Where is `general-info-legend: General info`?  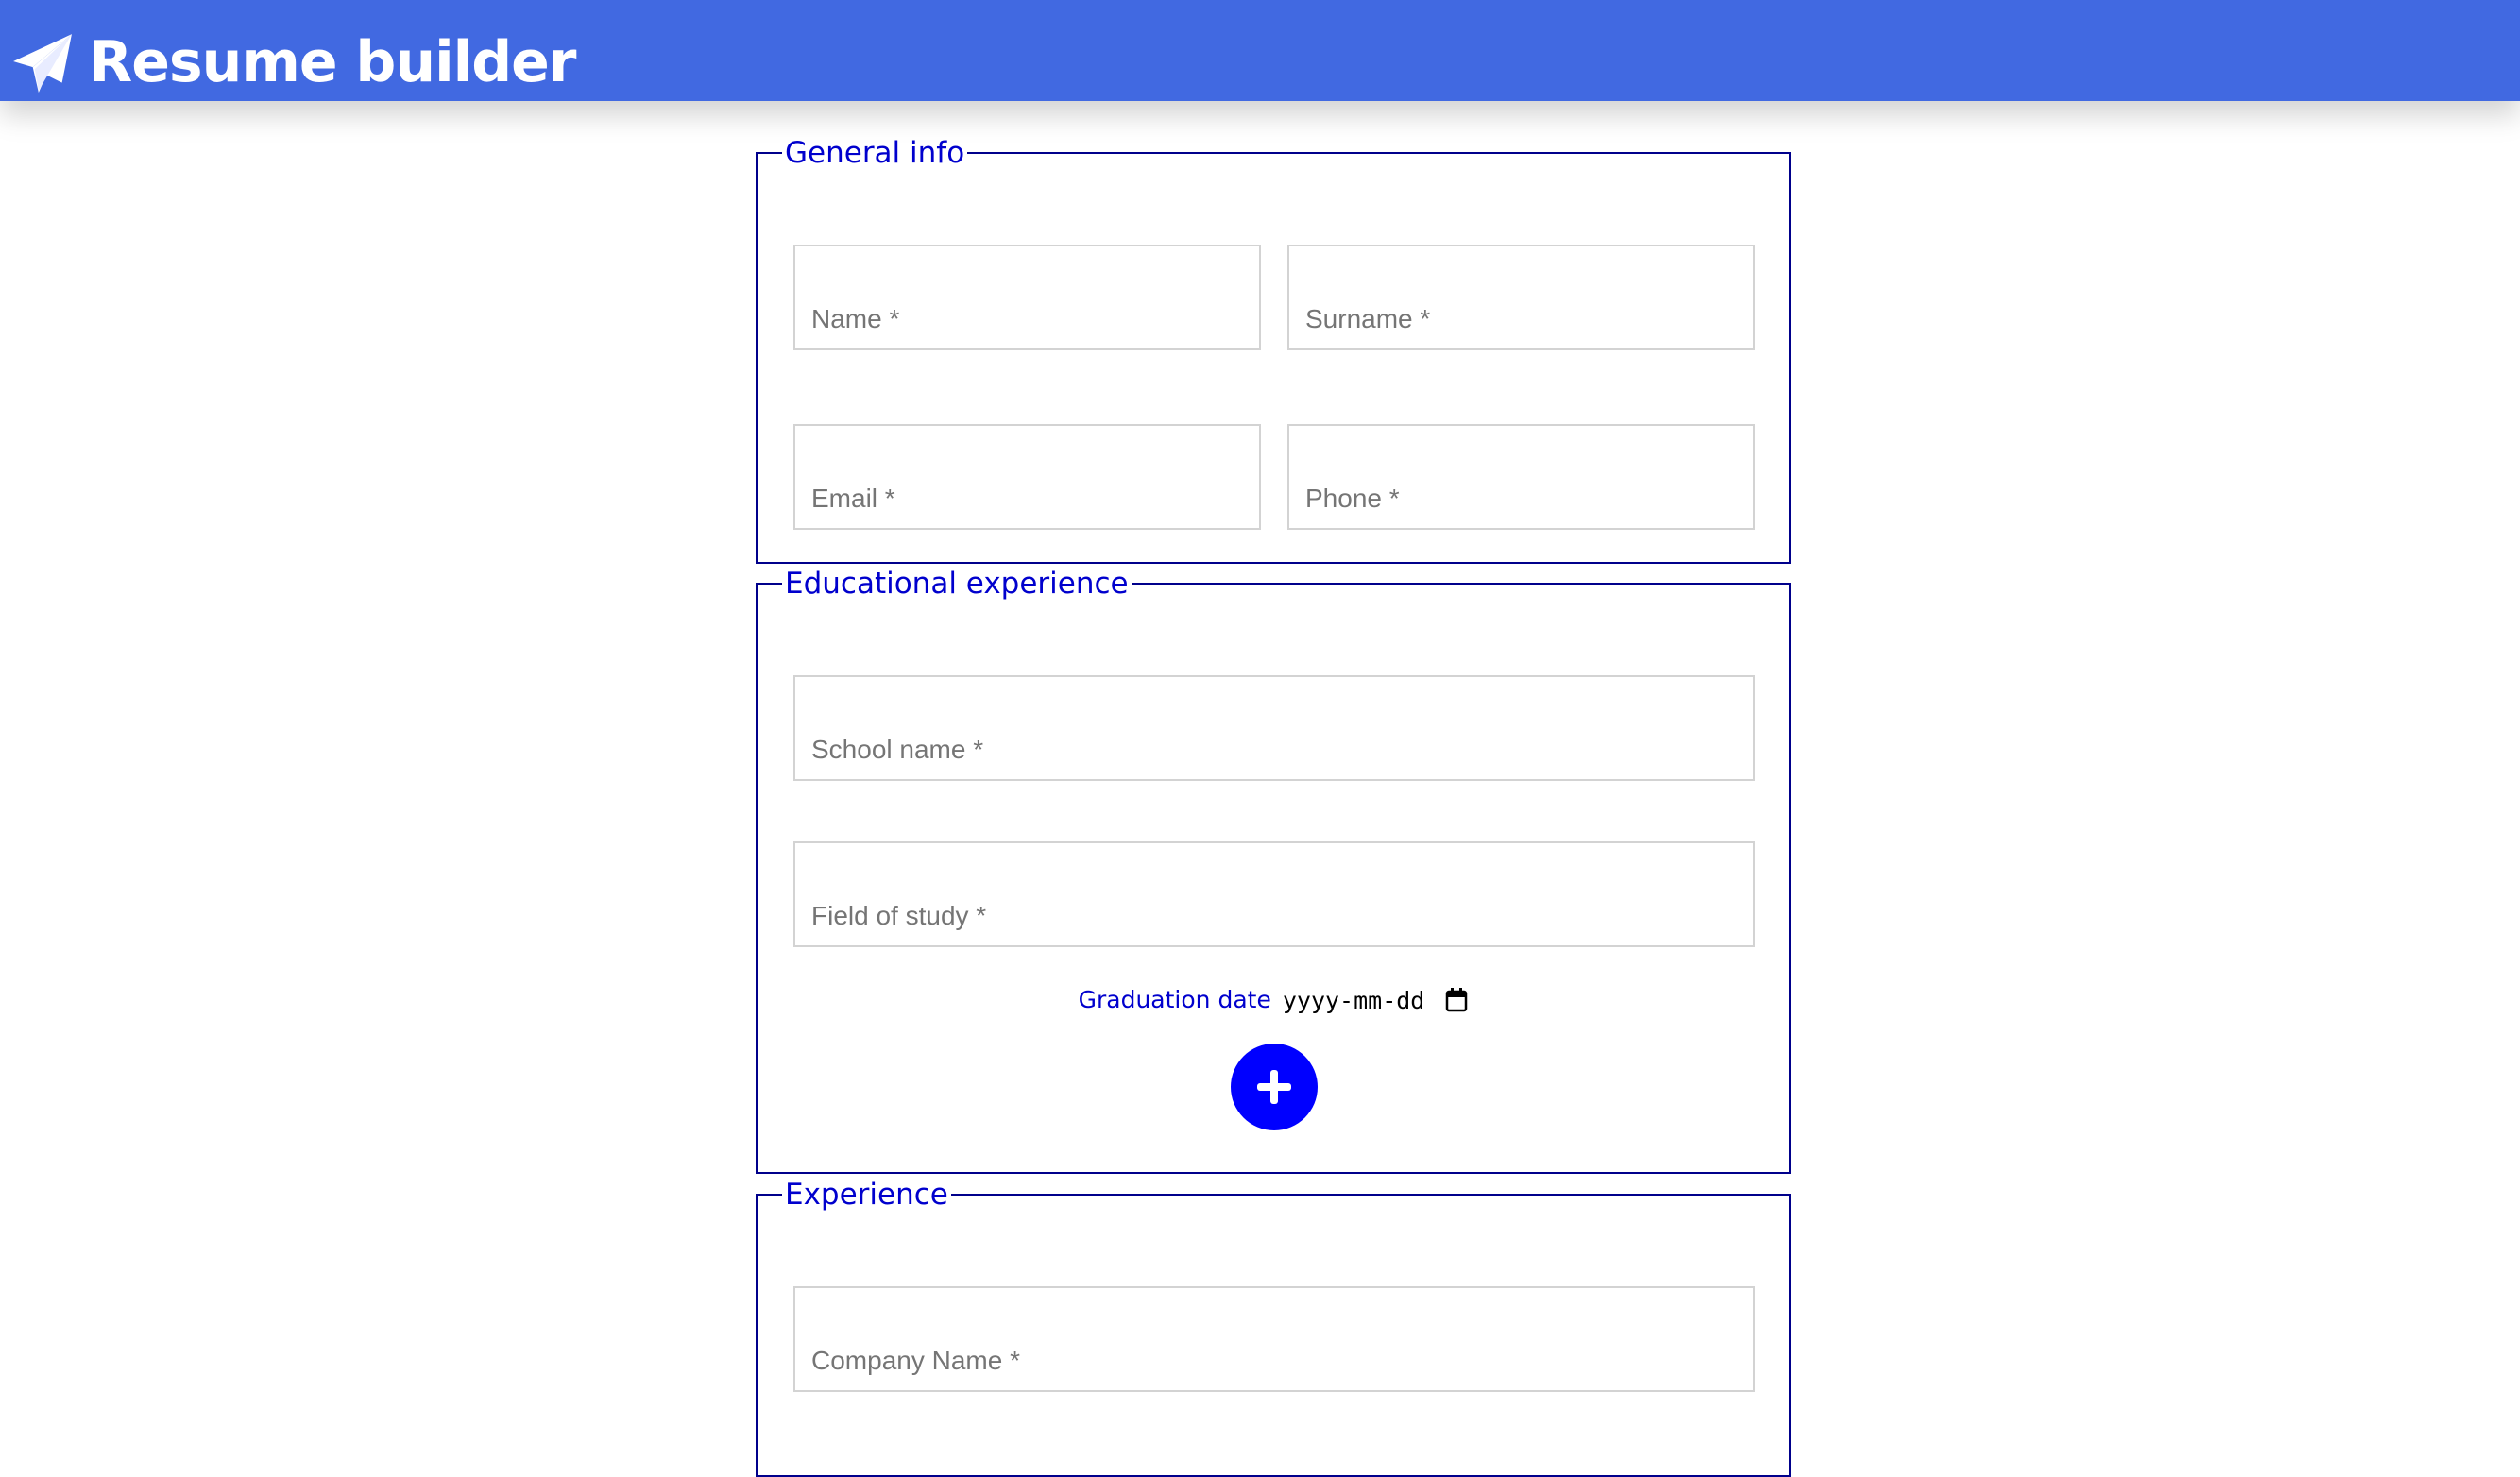
general-info-legend: General info is located at coordinates (875, 153).